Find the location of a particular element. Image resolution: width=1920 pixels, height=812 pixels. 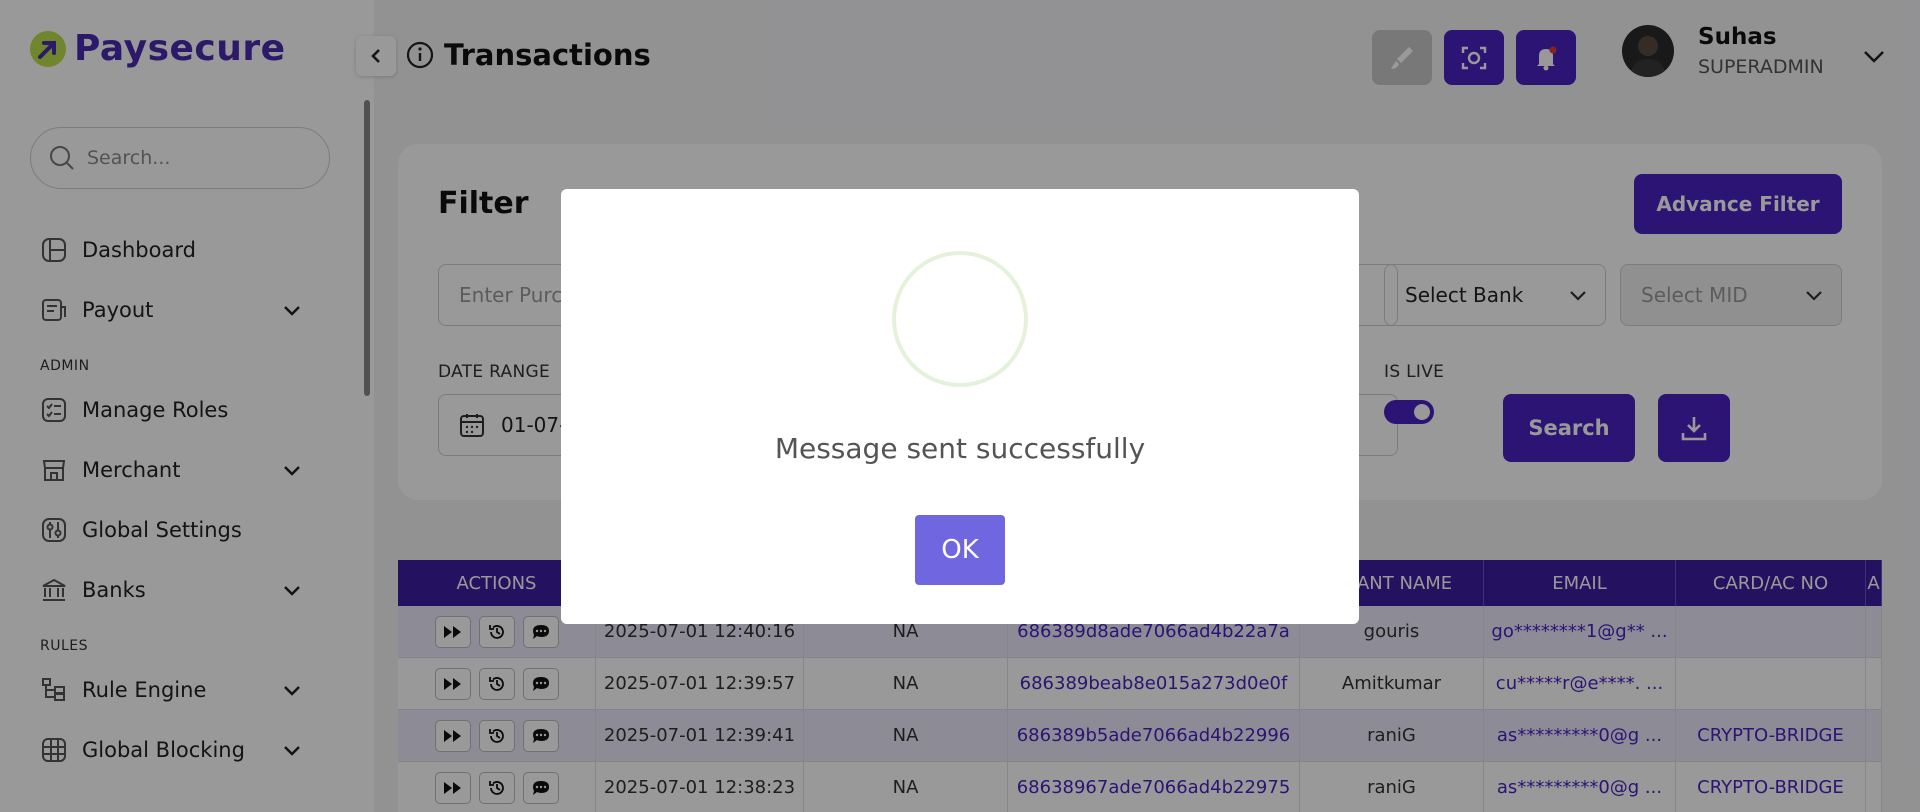

success-icon is located at coordinates (960, 319).